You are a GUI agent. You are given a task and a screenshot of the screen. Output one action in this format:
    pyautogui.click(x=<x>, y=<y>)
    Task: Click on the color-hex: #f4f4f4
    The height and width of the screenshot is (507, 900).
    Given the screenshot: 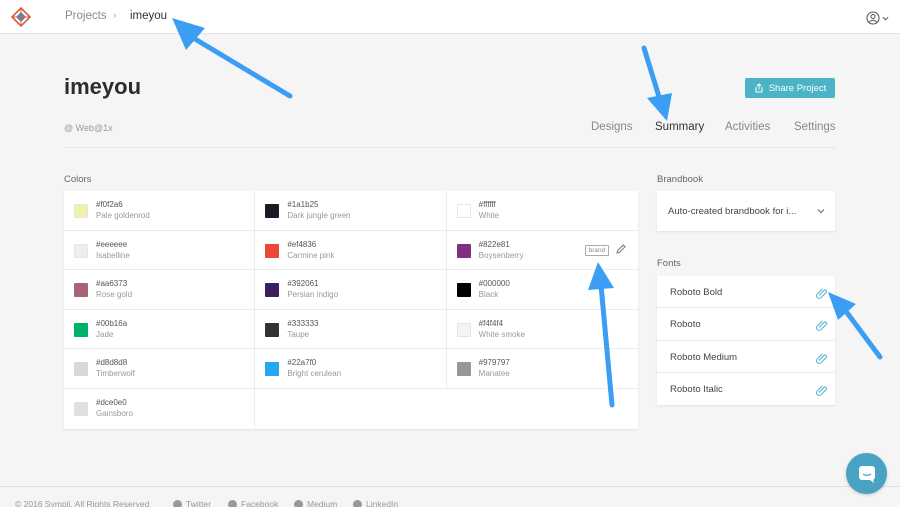 What is the action you would take?
    pyautogui.click(x=491, y=323)
    